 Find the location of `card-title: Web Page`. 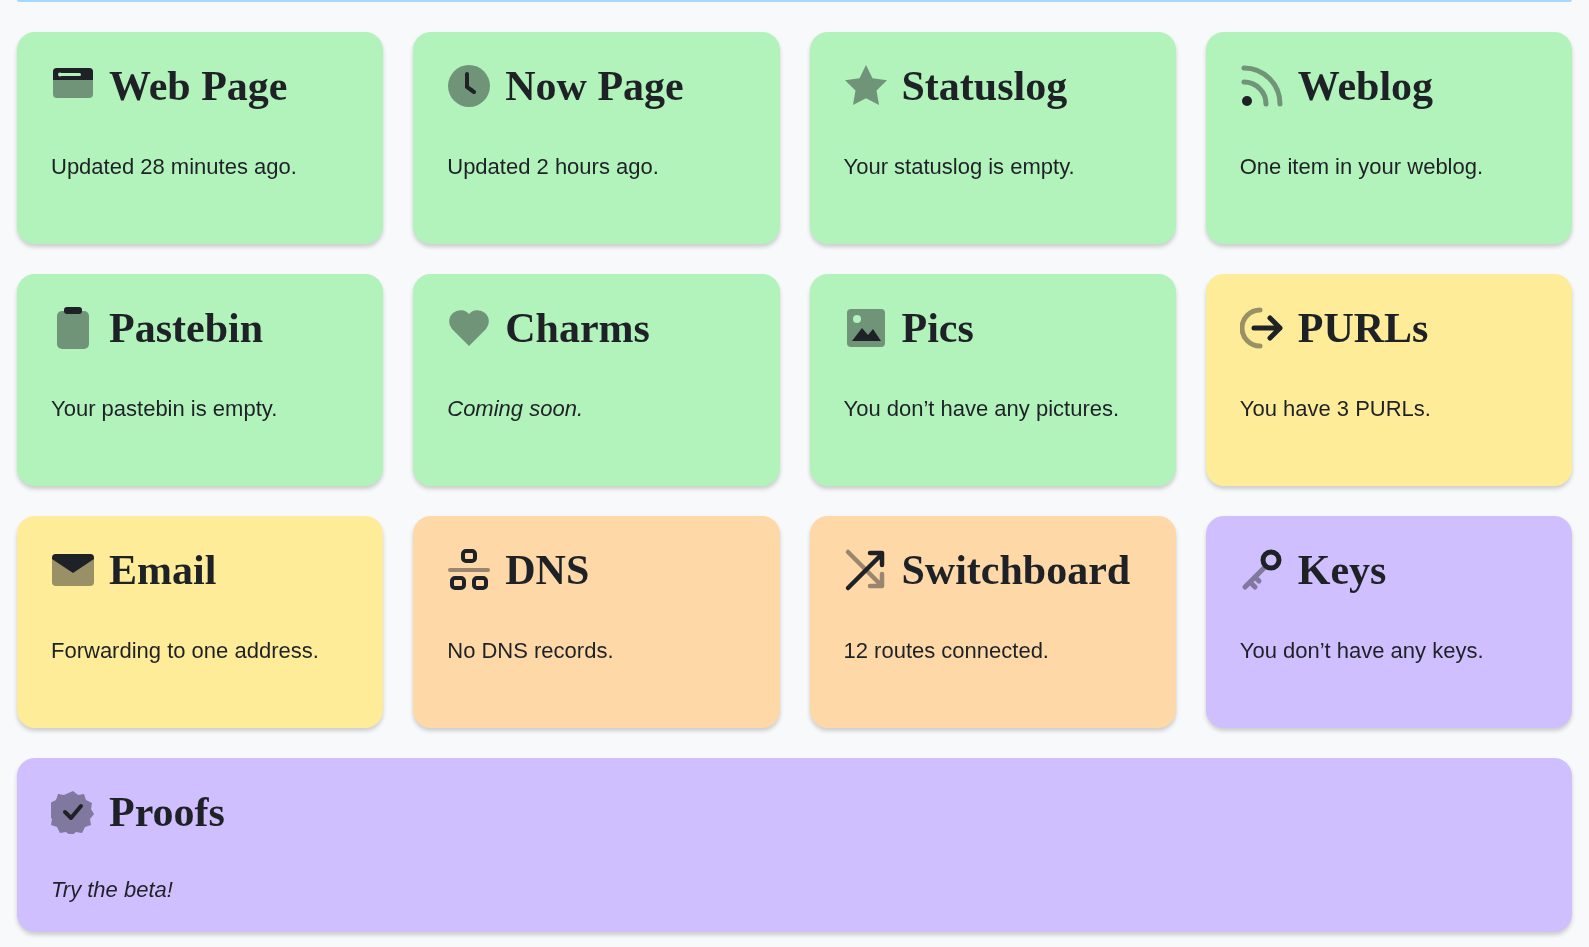

card-title: Web Page is located at coordinates (198, 86).